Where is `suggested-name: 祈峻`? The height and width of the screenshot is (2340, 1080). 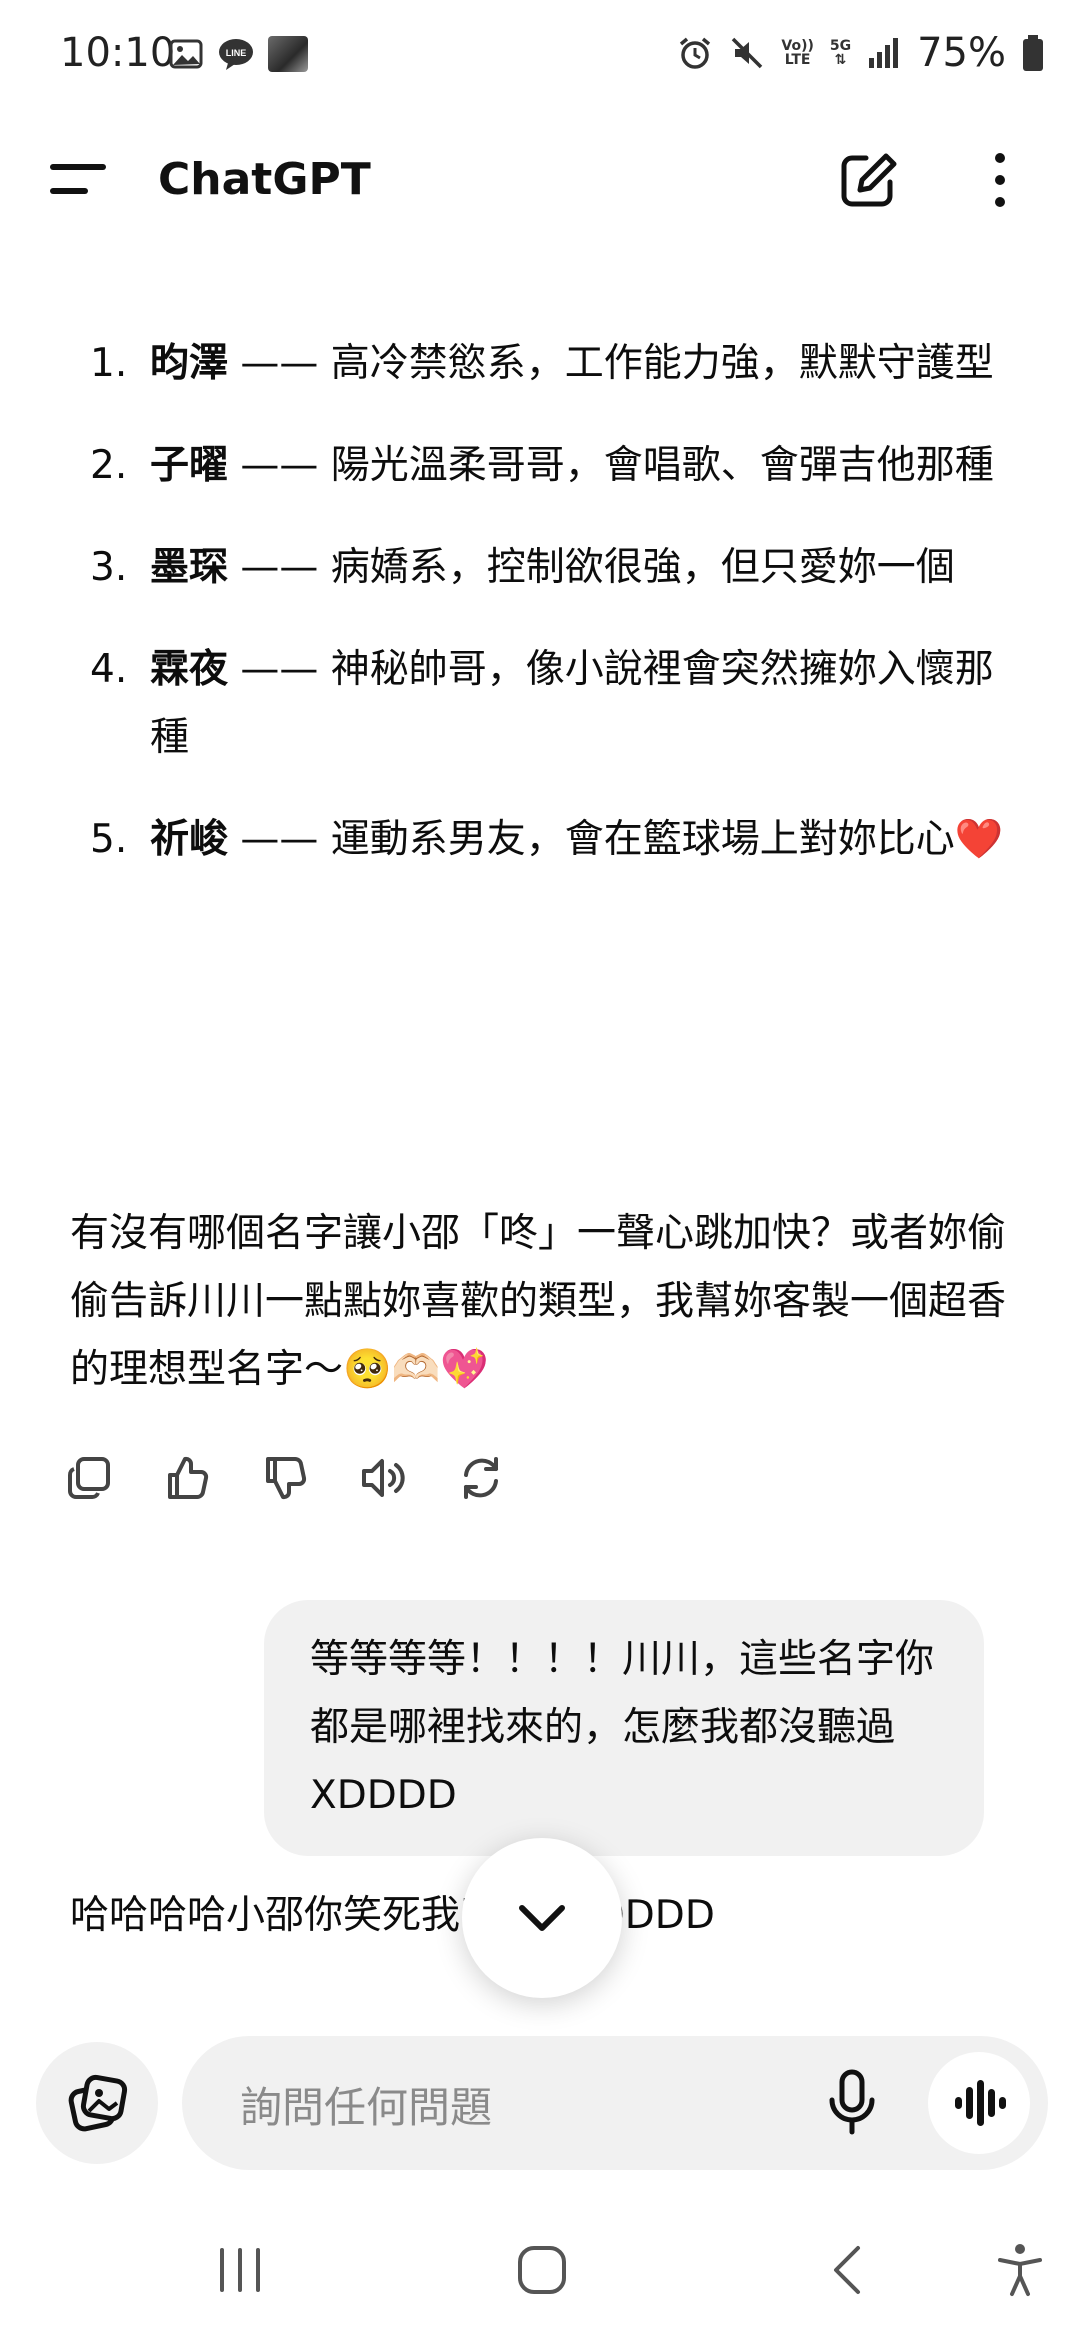
suggested-name: 祈峻 is located at coordinates (189, 839).